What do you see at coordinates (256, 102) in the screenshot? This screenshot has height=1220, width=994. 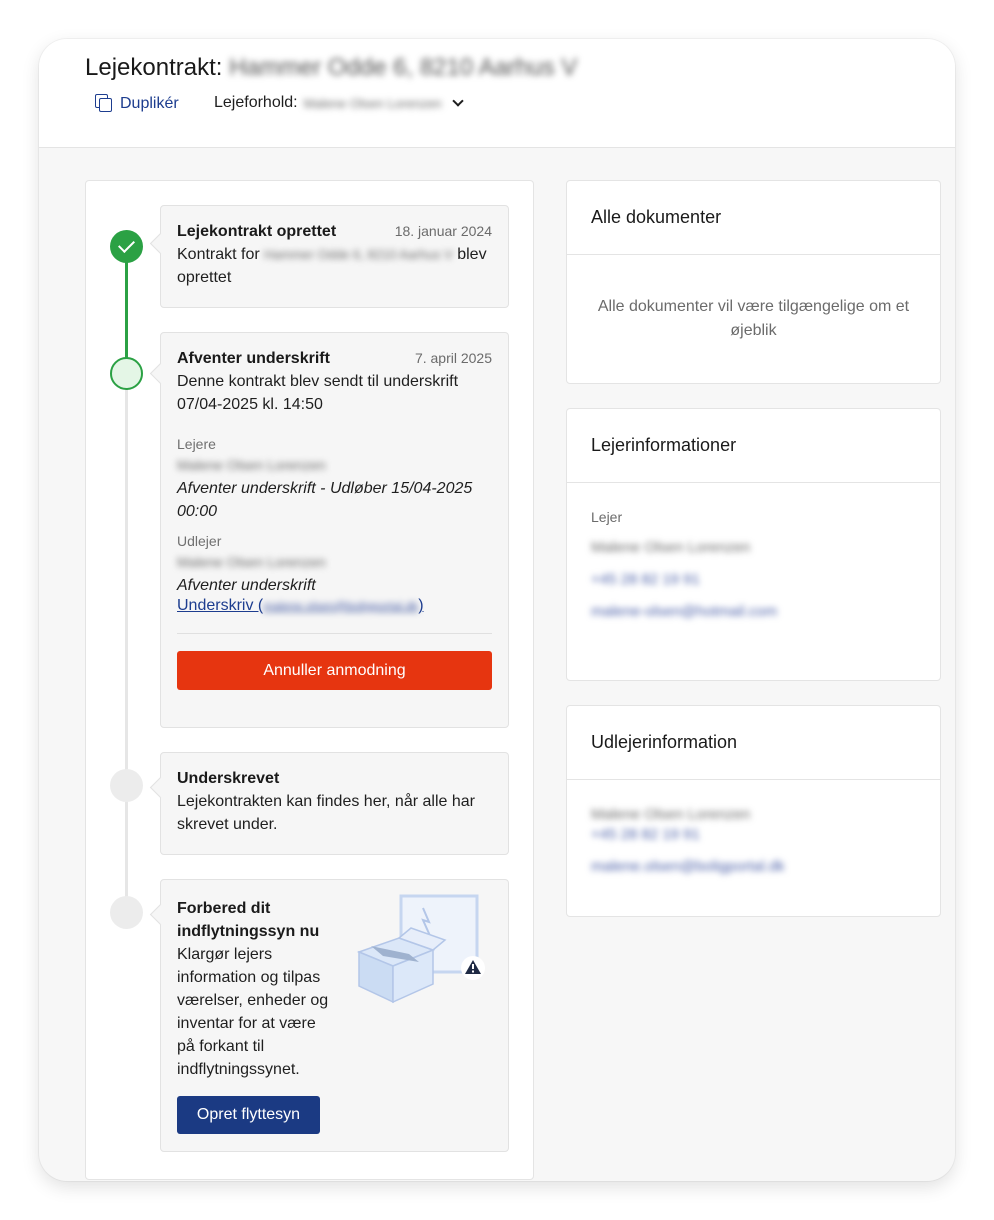 I see `lease-label: Lejeforhold:` at bounding box center [256, 102].